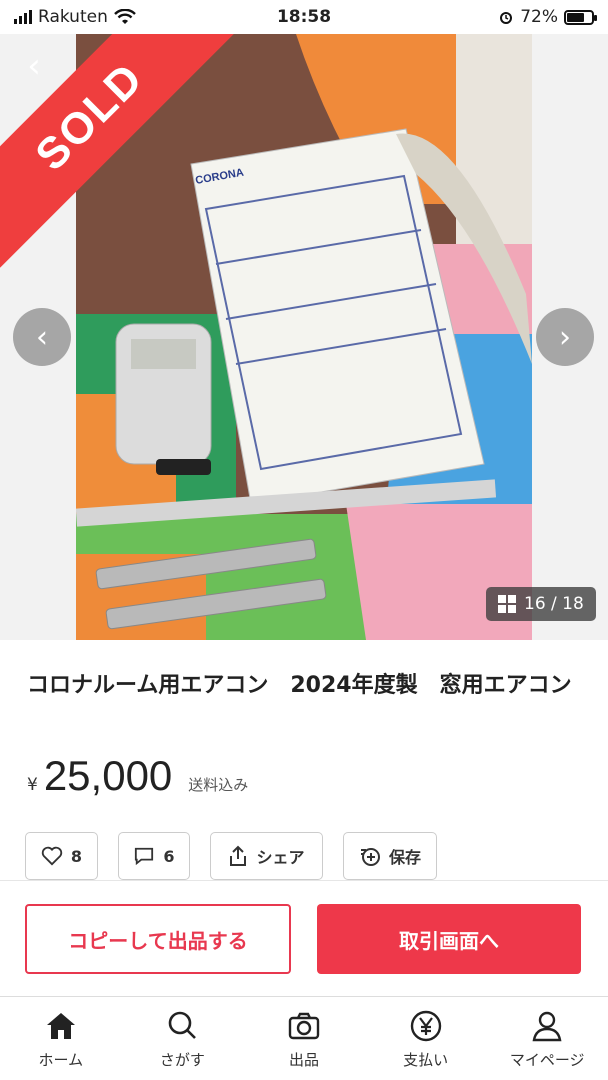  What do you see at coordinates (32, 785) in the screenshot?
I see `currency-symbol: ¥` at bounding box center [32, 785].